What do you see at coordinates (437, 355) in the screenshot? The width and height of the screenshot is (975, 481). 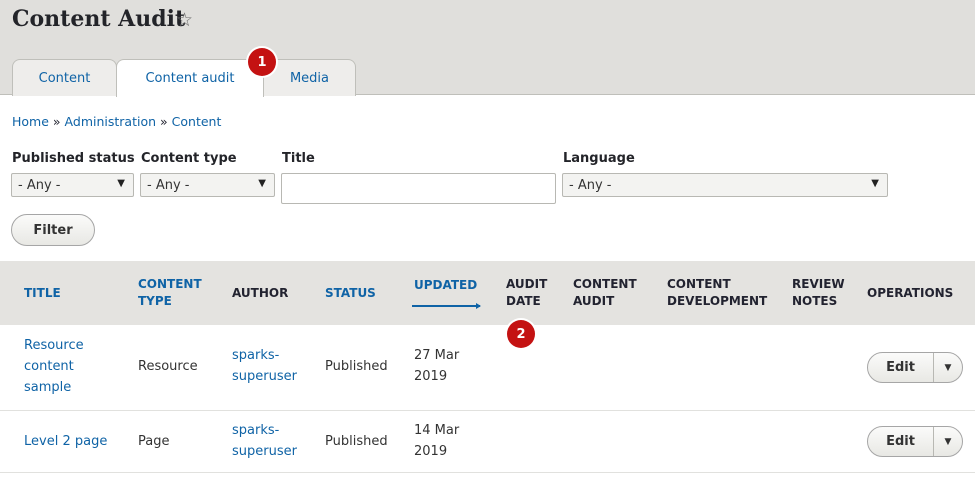 I see `updated-line: 27 Mar` at bounding box center [437, 355].